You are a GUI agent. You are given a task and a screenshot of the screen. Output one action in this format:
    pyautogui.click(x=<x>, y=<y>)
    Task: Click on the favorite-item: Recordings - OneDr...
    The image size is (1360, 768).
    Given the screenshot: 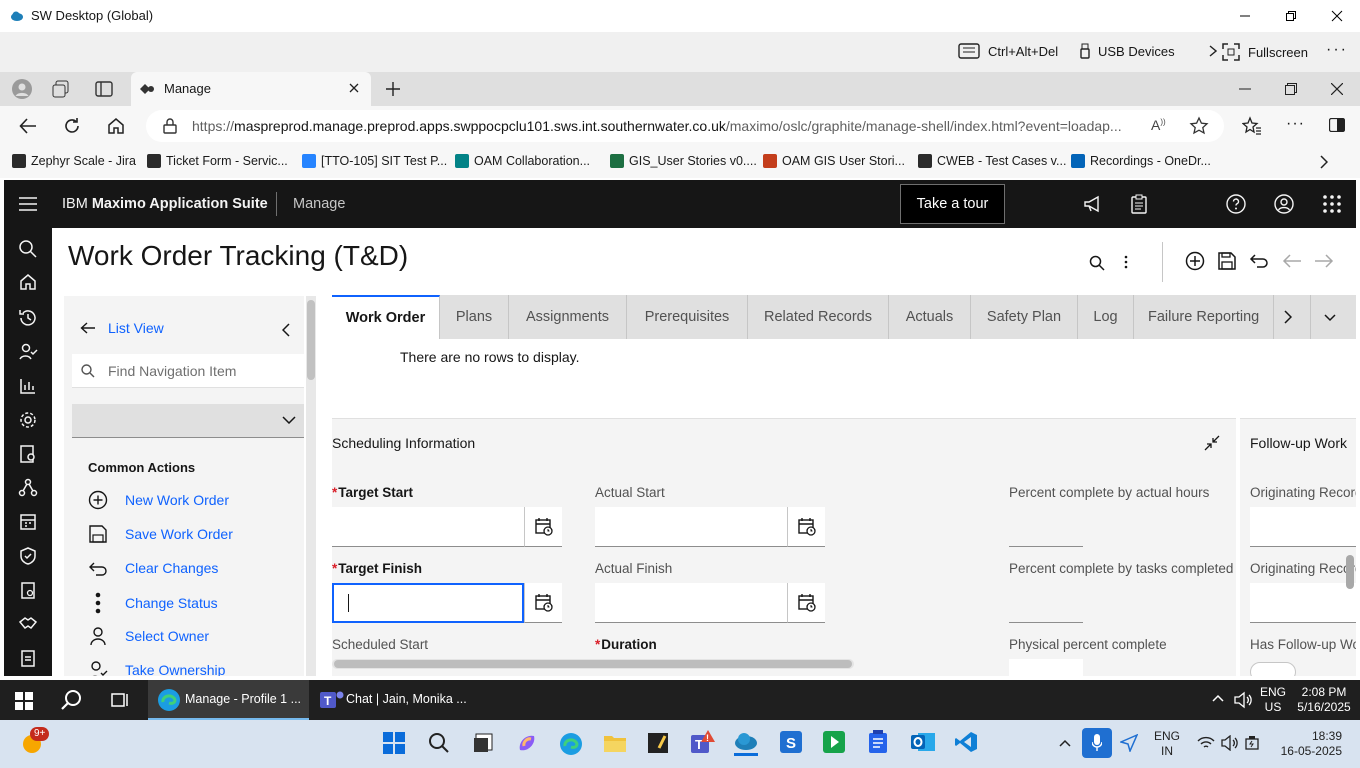 What is the action you would take?
    pyautogui.click(x=1141, y=161)
    